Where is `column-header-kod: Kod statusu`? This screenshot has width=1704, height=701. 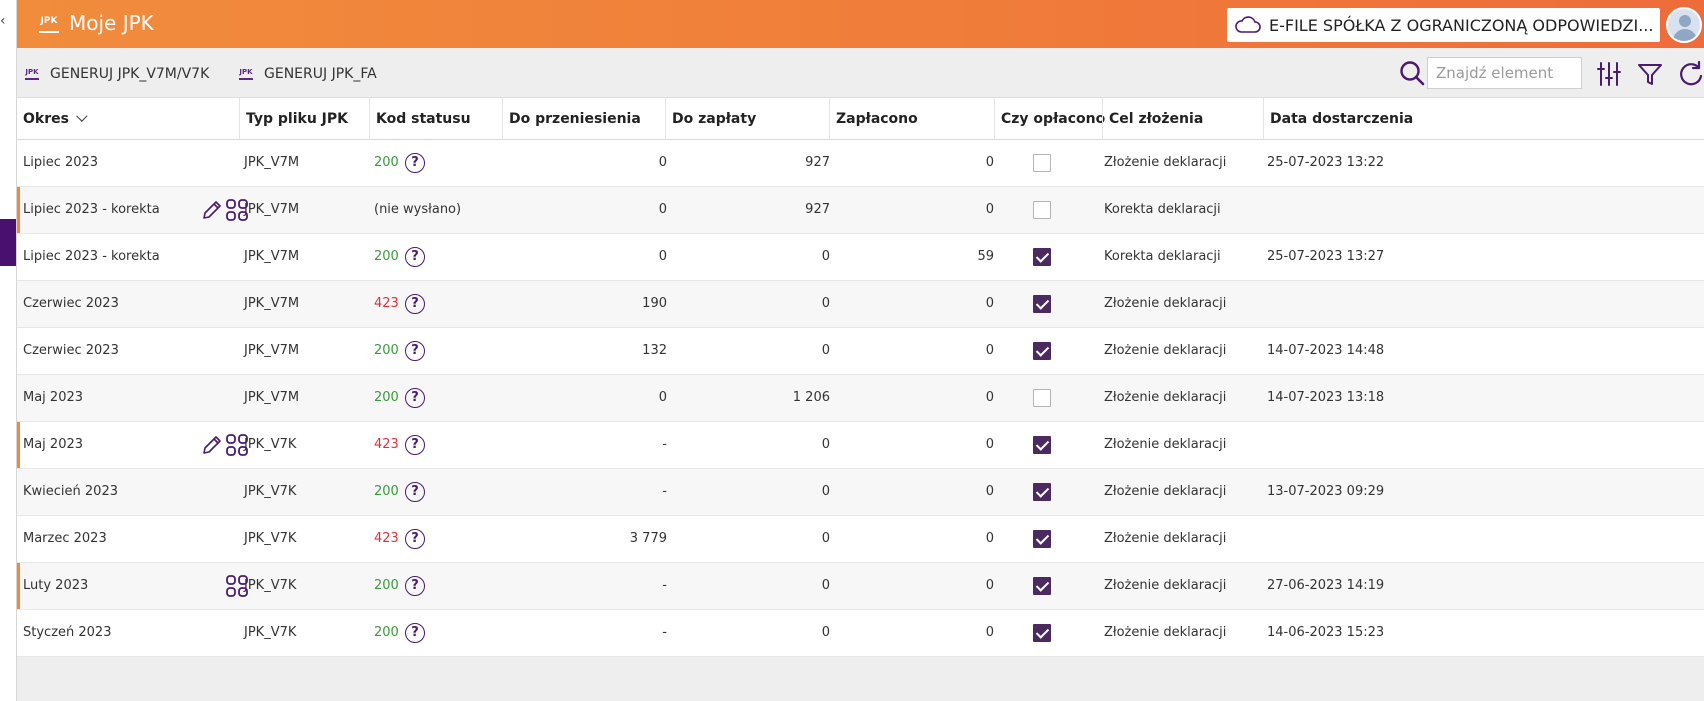 column-header-kod: Kod statusu is located at coordinates (435, 119).